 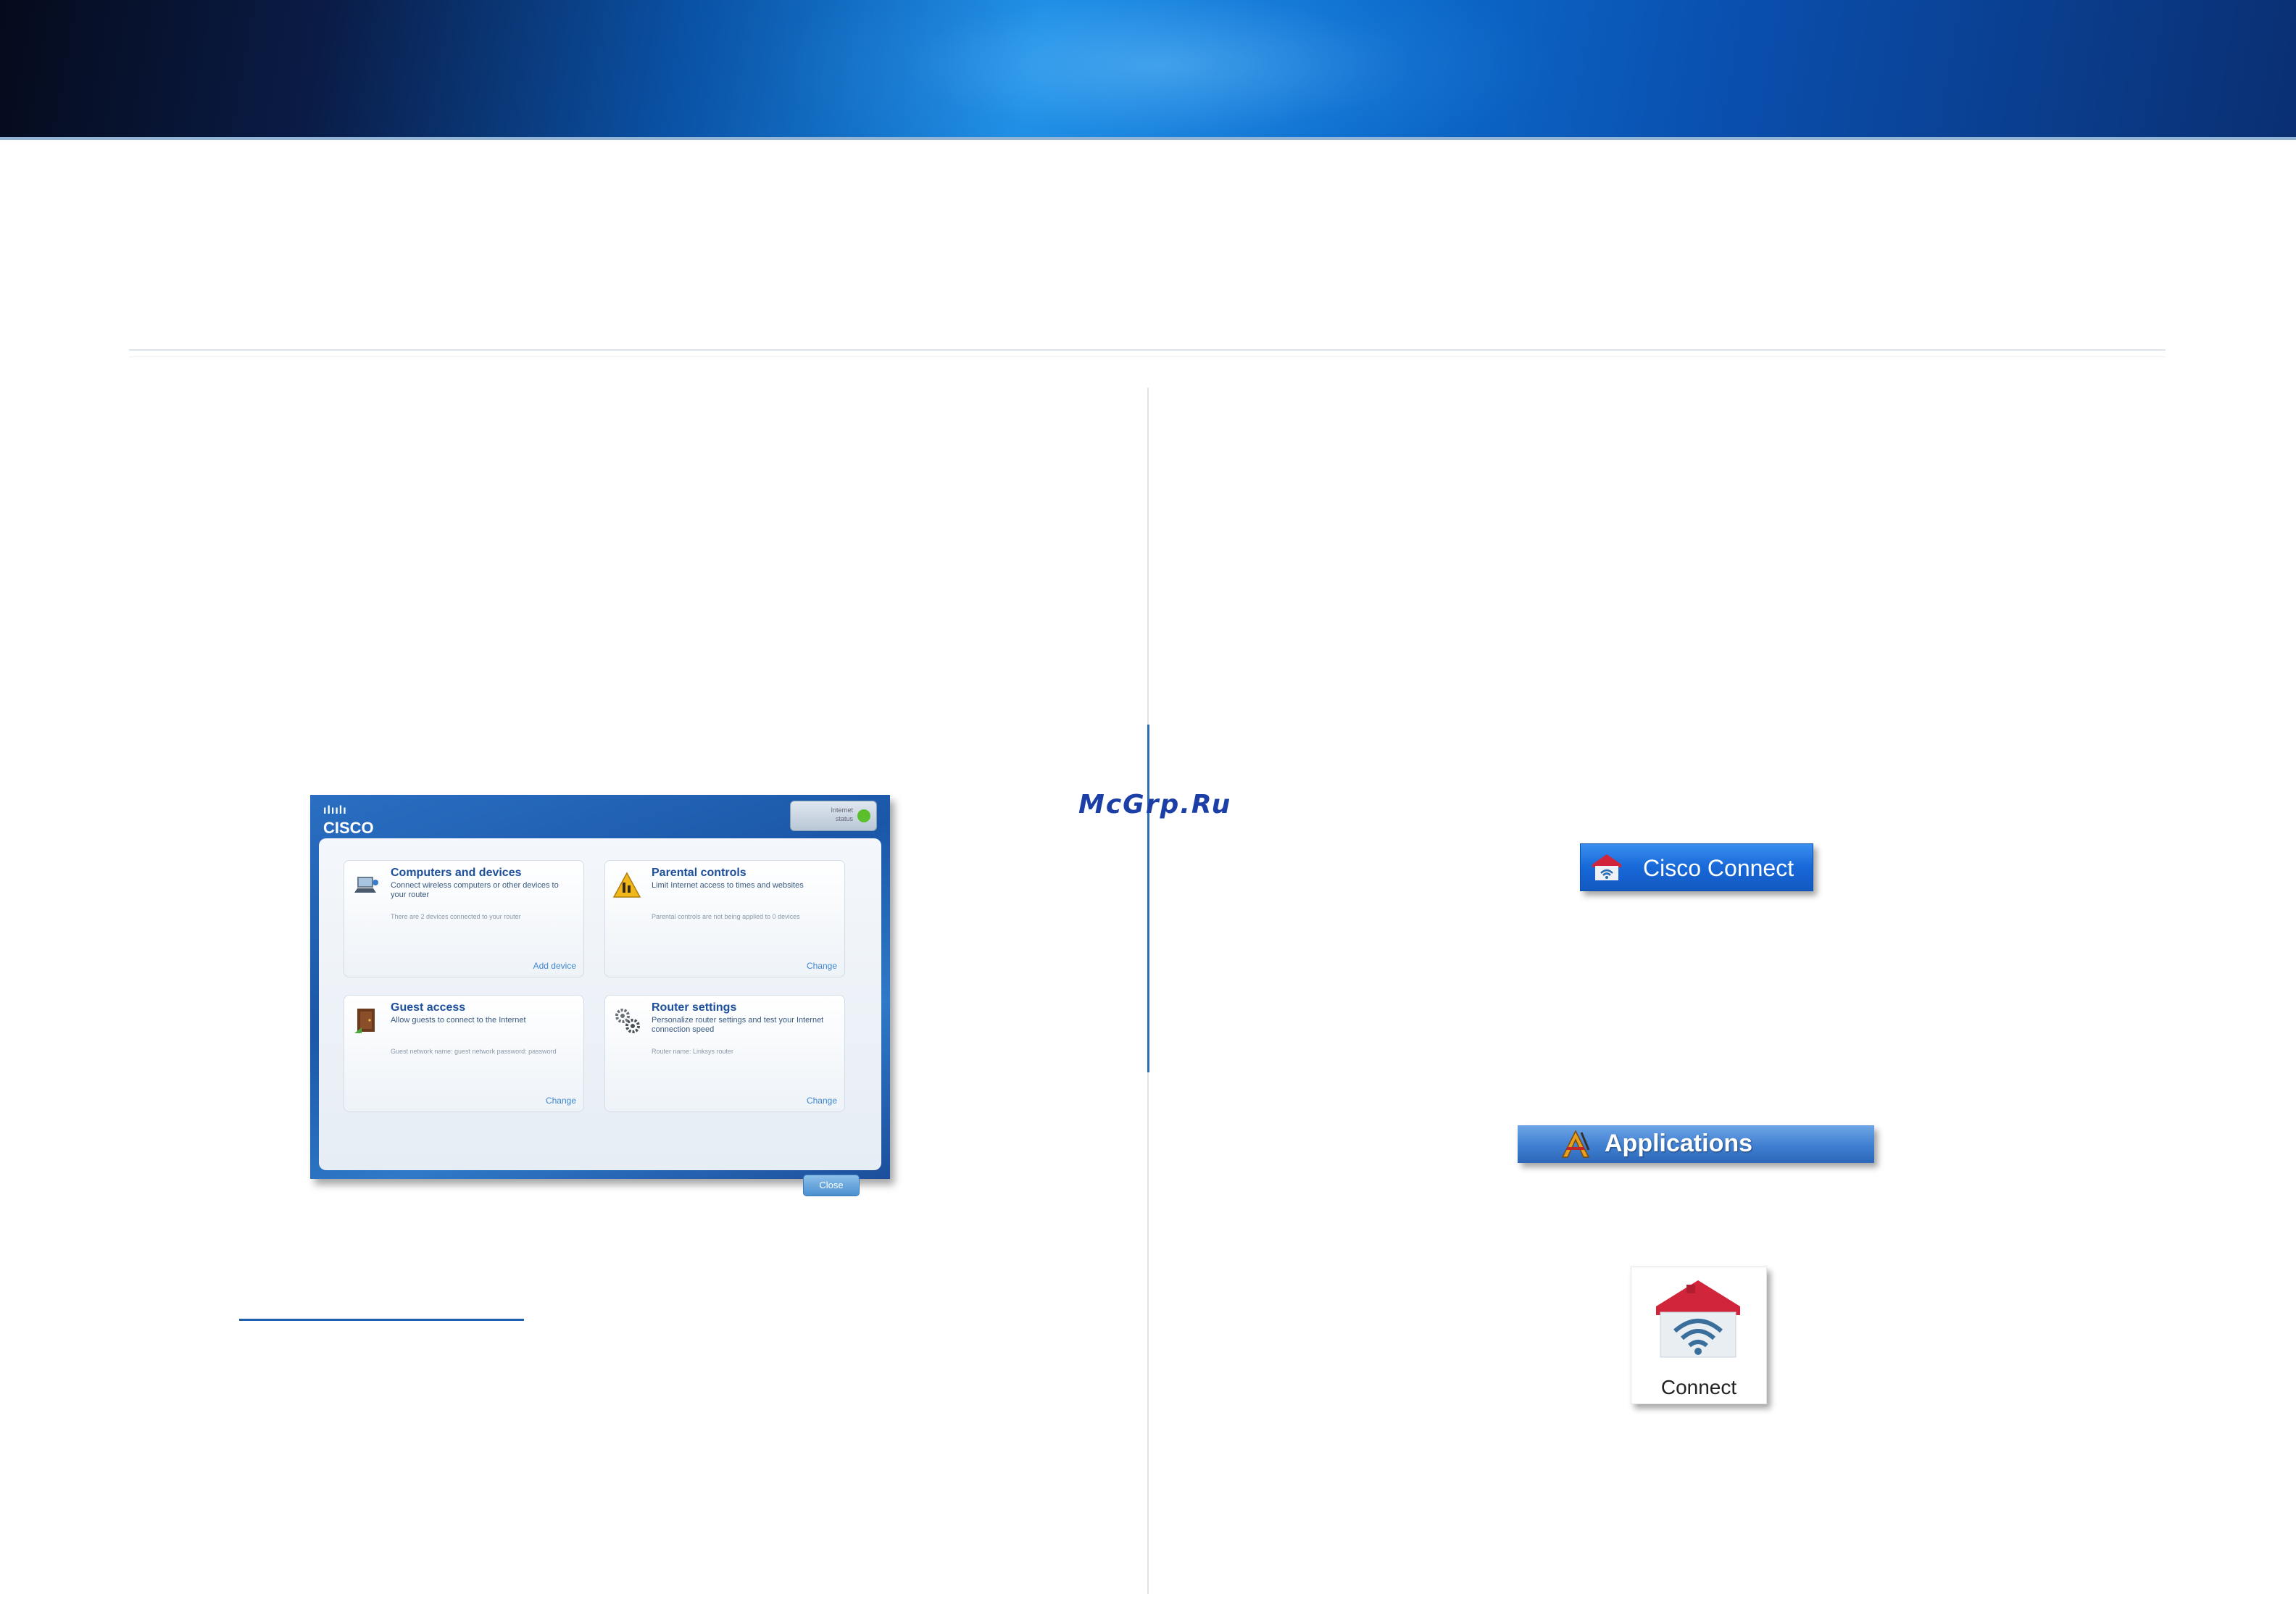 What do you see at coordinates (699, 873) in the screenshot?
I see `card-title: Parental controls` at bounding box center [699, 873].